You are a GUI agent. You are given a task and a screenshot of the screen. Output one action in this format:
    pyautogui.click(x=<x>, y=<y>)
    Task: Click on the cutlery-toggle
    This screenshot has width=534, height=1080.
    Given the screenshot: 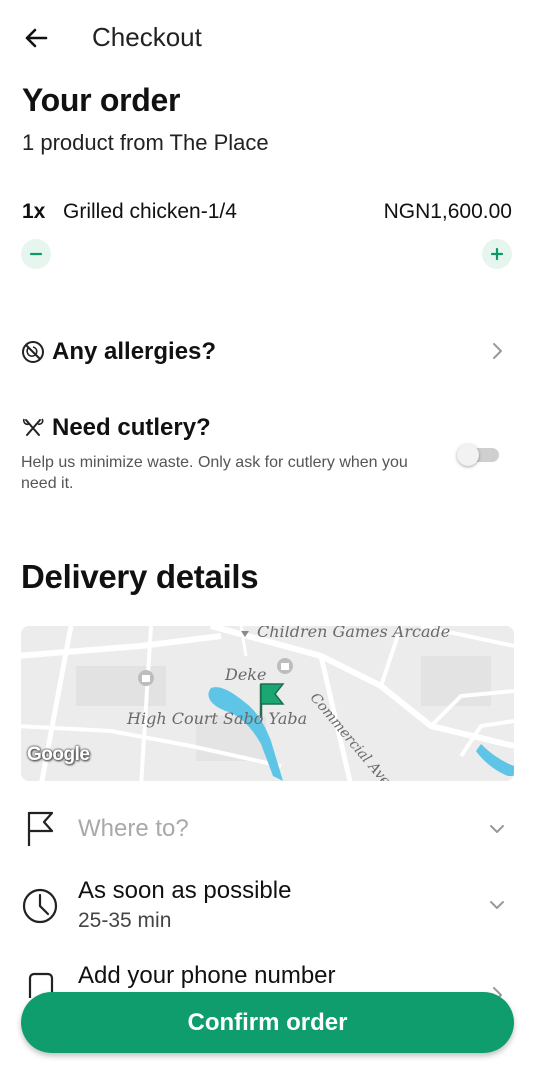 What is the action you would take?
    pyautogui.click(x=478, y=454)
    